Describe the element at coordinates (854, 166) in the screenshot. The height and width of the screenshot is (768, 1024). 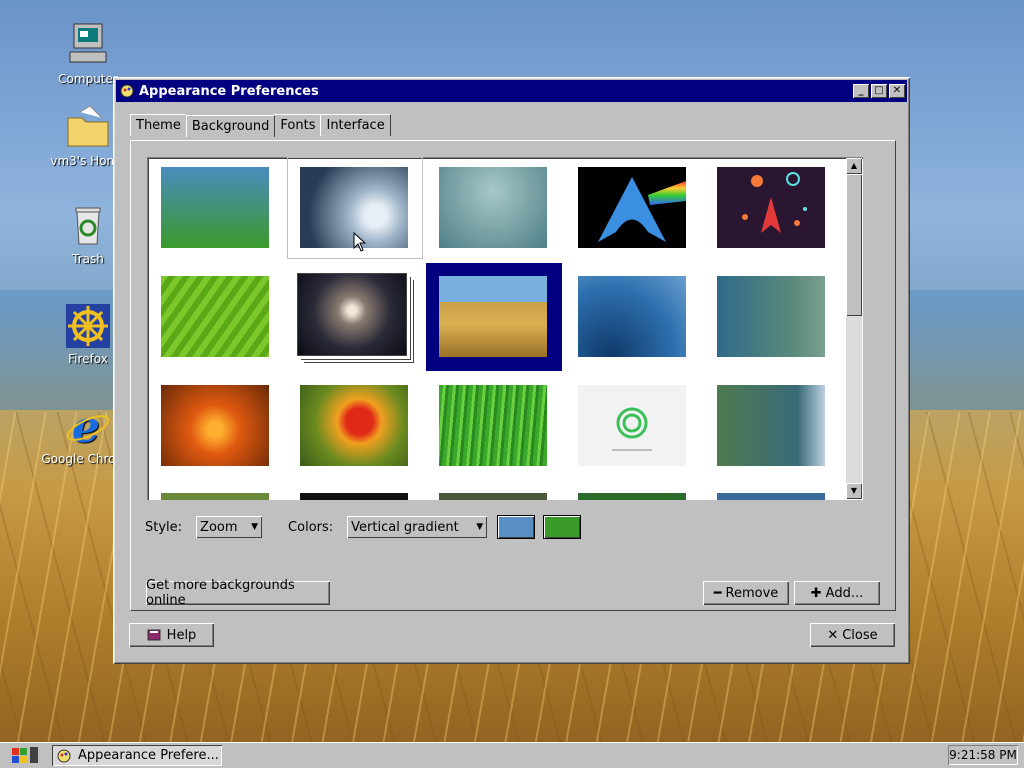
I see `scroll-up-button: ▲` at that location.